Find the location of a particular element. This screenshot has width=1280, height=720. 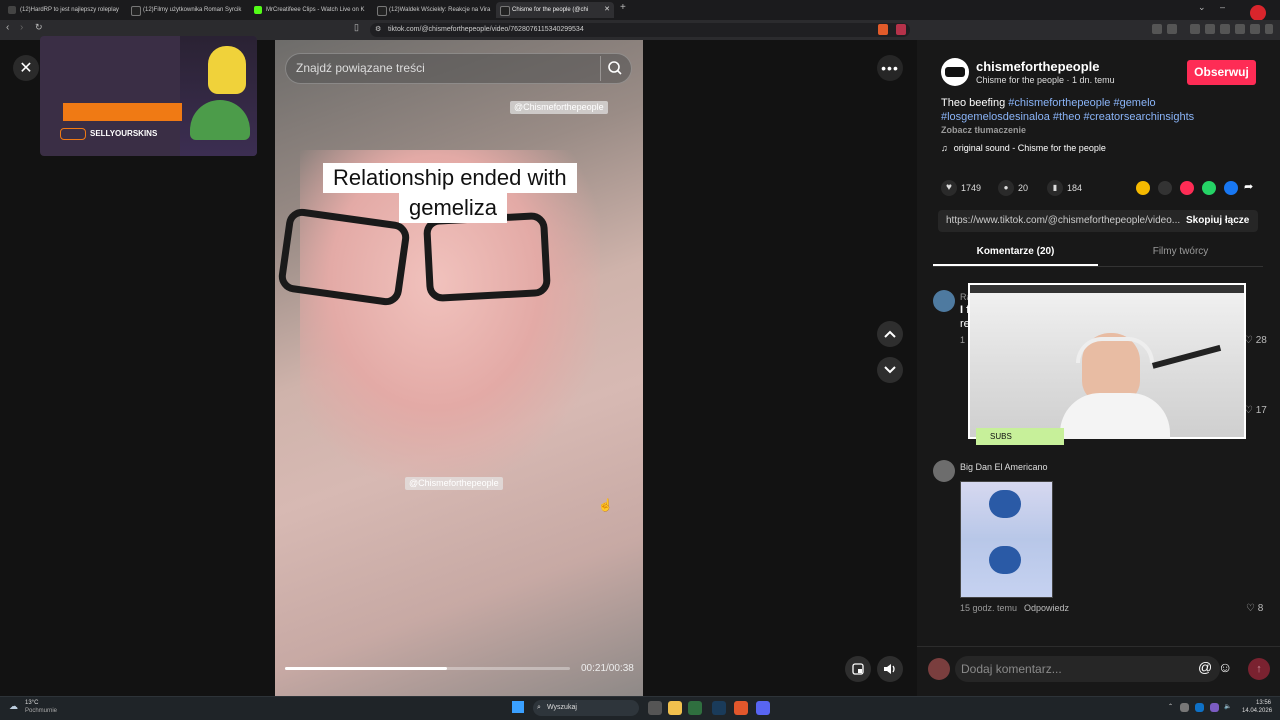

avatar-logo is located at coordinates (955, 72).